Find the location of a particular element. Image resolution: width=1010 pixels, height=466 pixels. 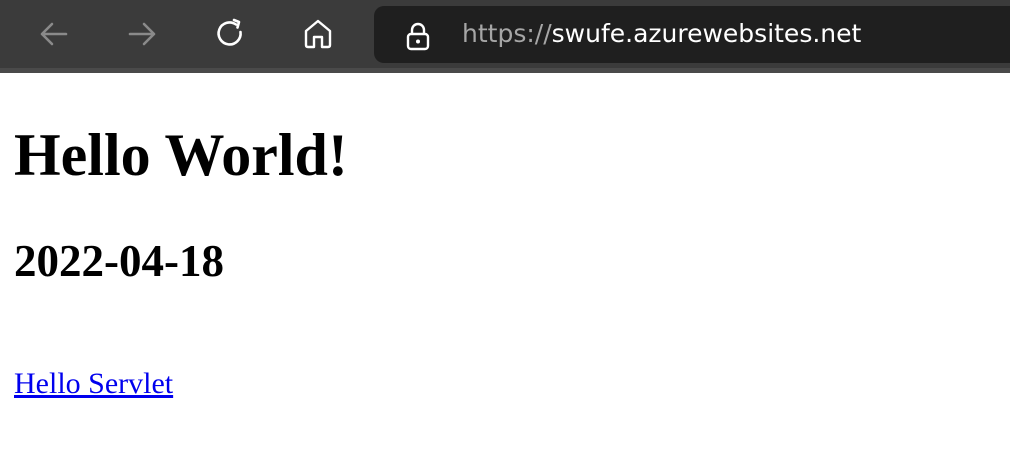

forward-button is located at coordinates (142, 34).